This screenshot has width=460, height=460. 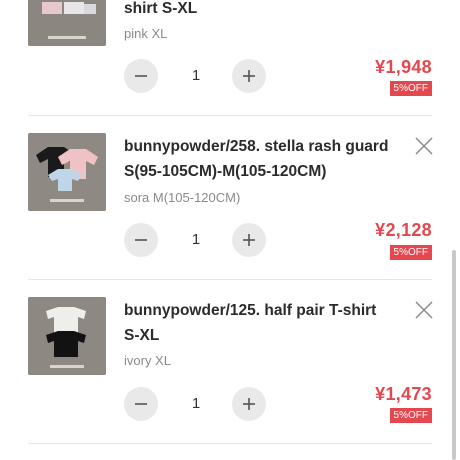 I want to click on product-price: ¥1,473, so click(x=403, y=394).